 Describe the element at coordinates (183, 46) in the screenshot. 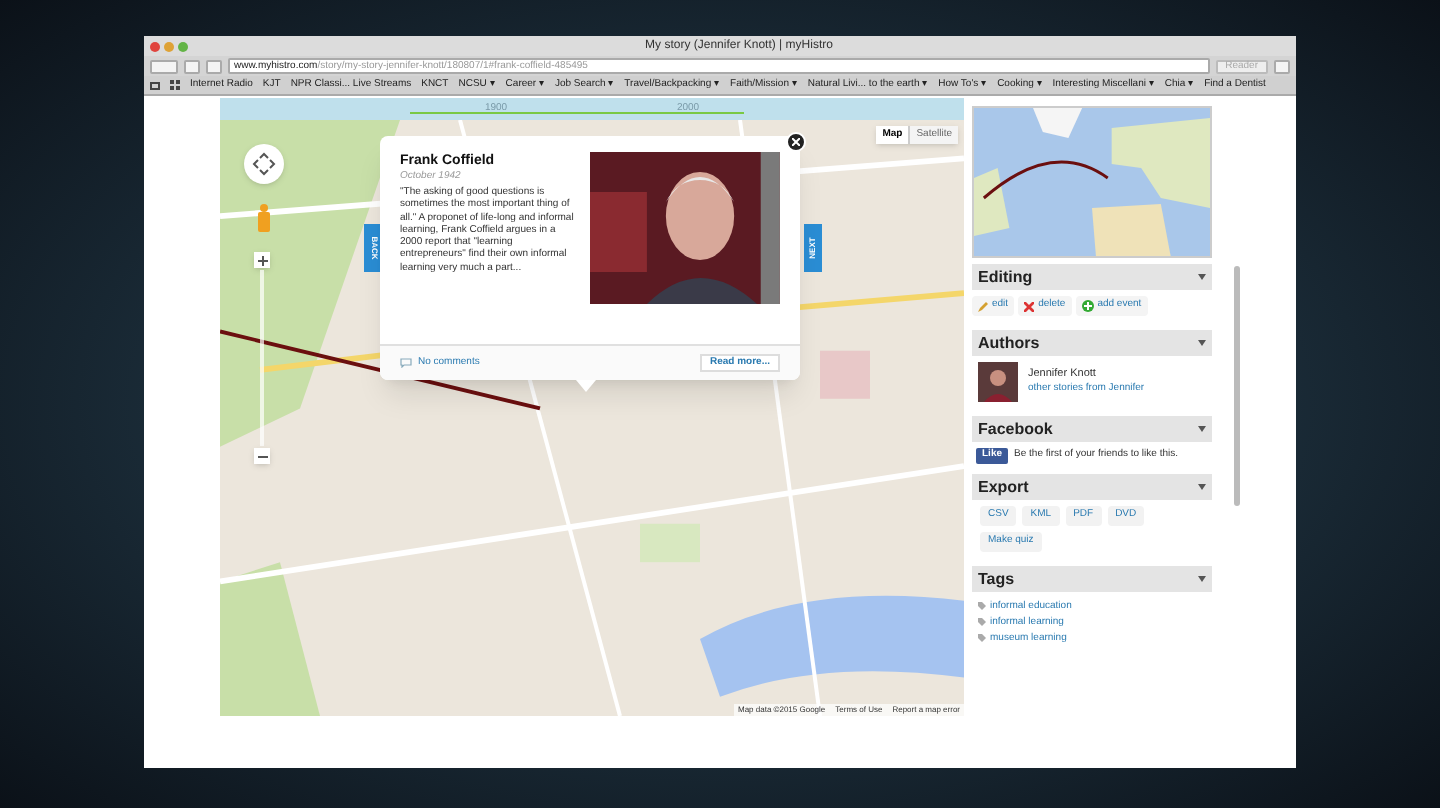

I see `maximize-icon` at that location.